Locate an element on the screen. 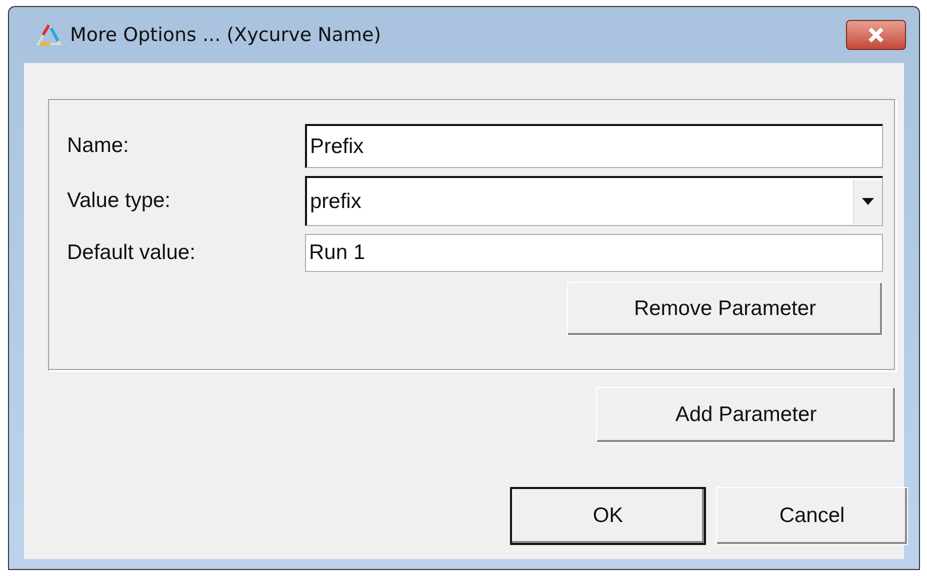 The width and height of the screenshot is (927, 576). remove-parameter-button: Remove Parameter is located at coordinates (725, 309).